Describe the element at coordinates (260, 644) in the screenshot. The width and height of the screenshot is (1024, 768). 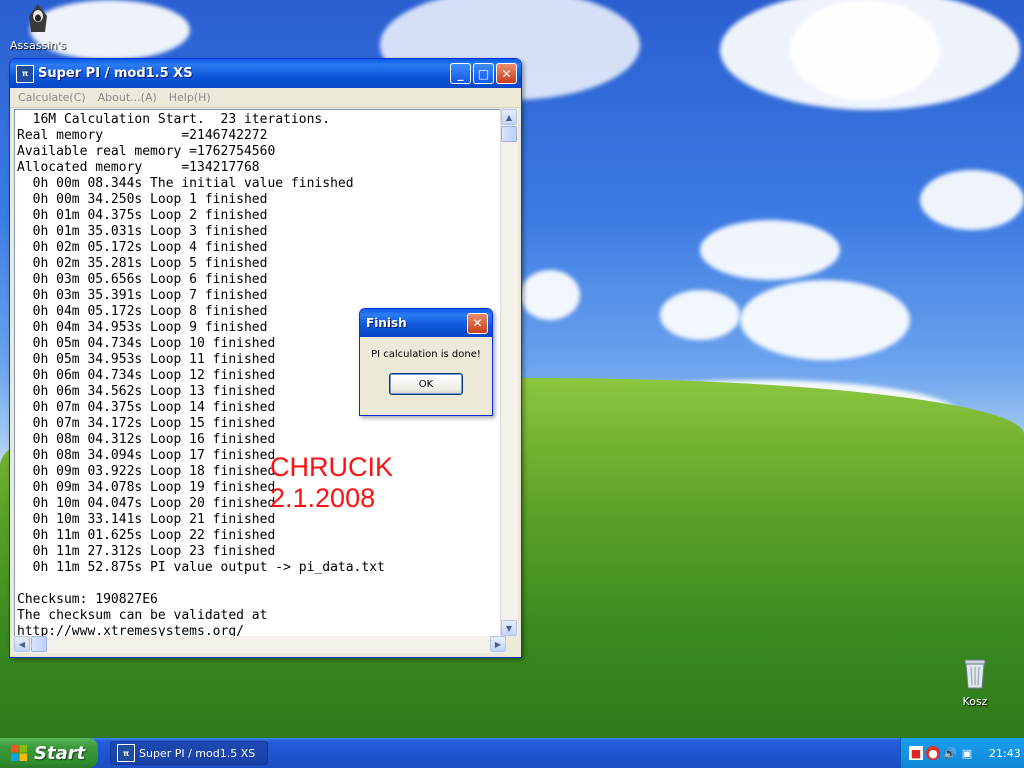
I see `horizontal-scrollbar: ◀ ▶` at that location.